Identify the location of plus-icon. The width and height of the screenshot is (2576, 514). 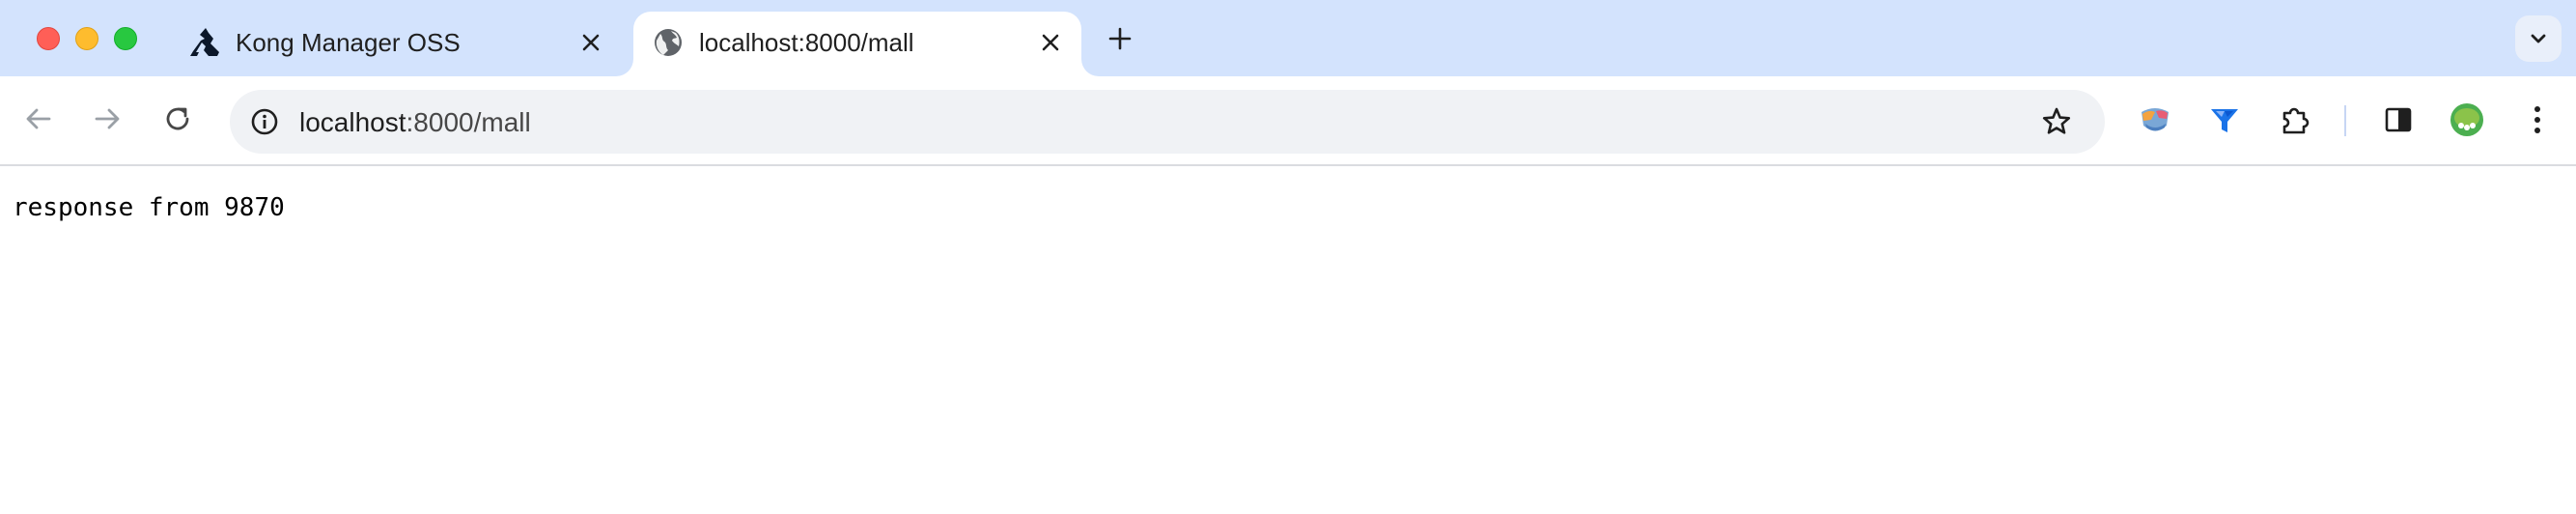
(1120, 38).